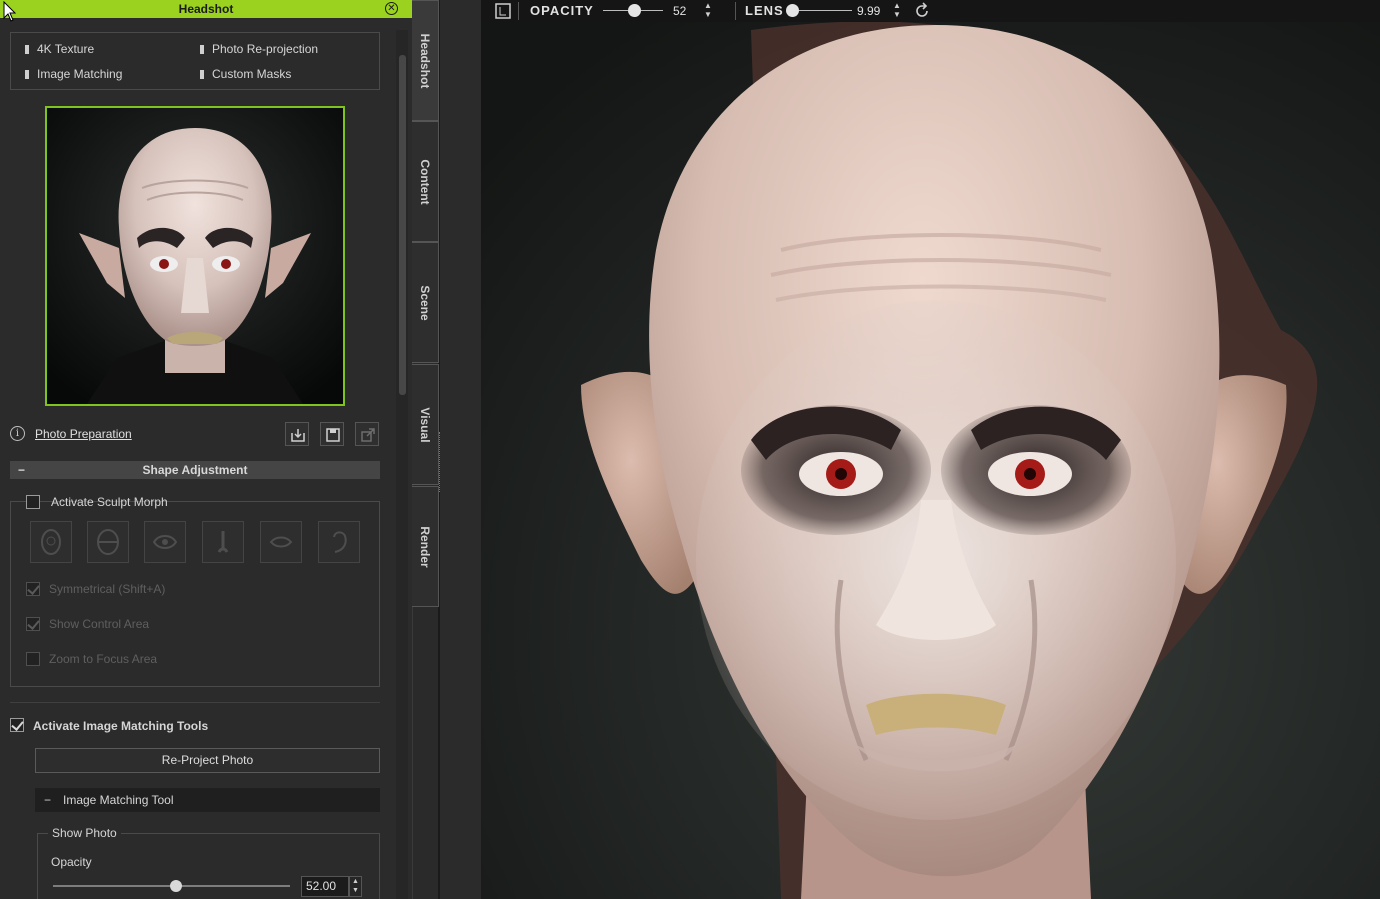 This screenshot has width=1380, height=899. I want to click on head-morph-button, so click(108, 542).